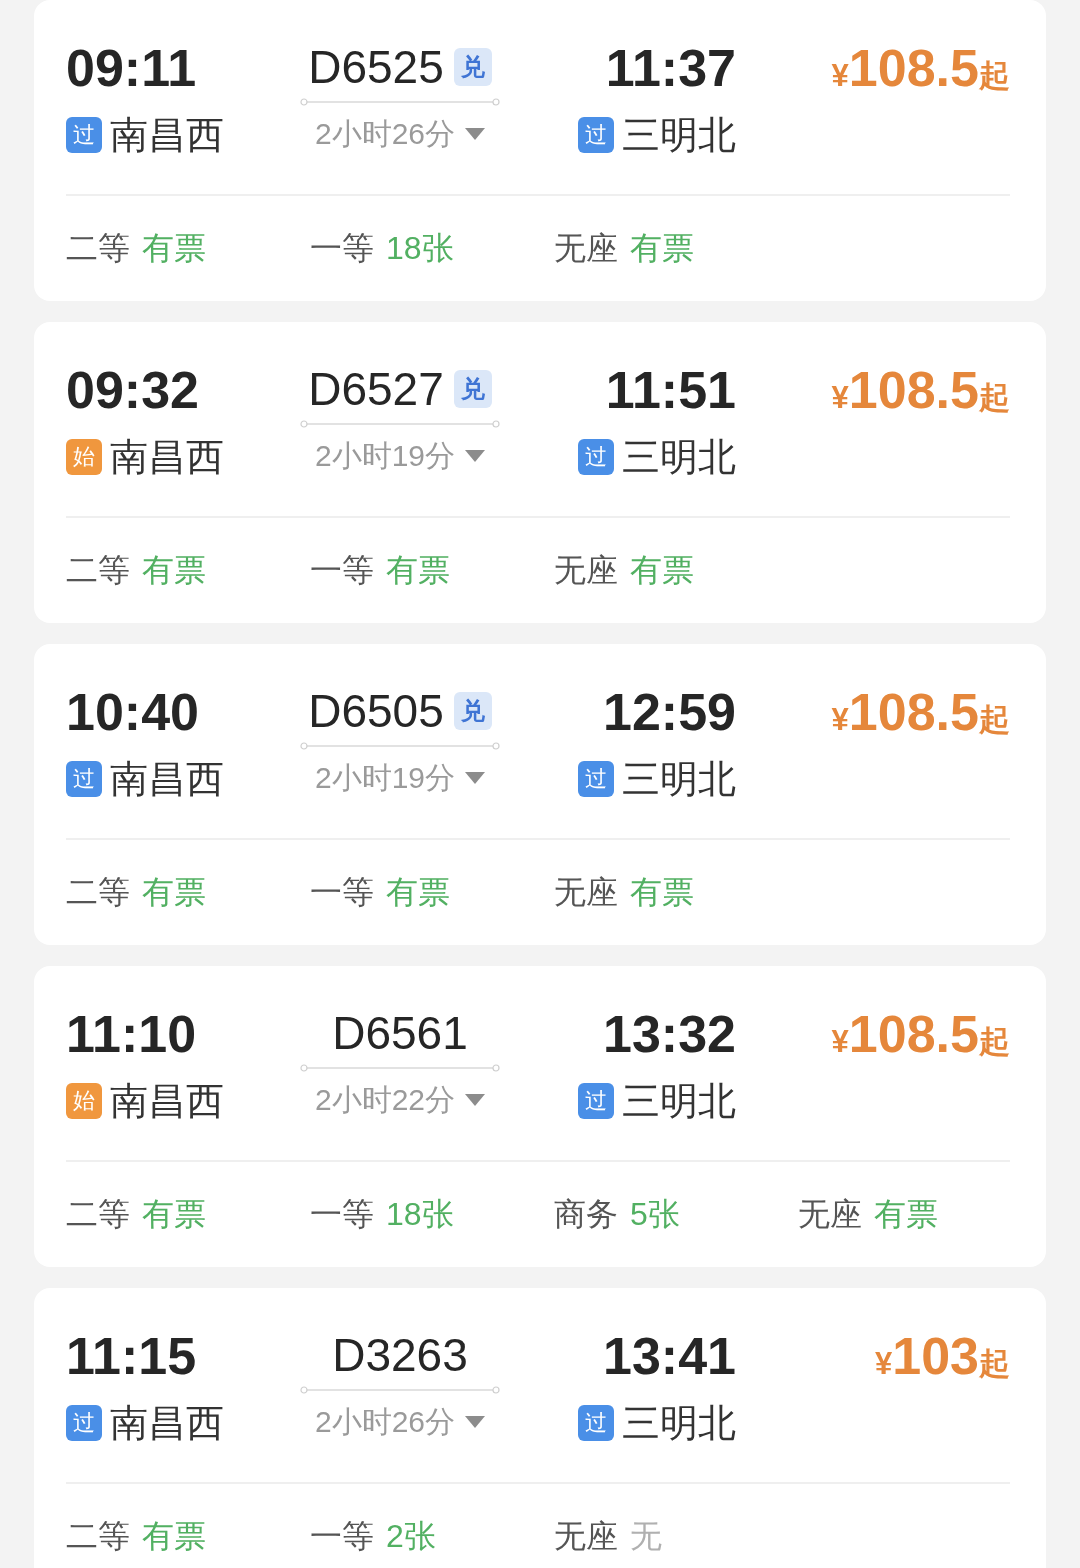 The height and width of the screenshot is (1568, 1080). What do you see at coordinates (669, 1356) in the screenshot?
I see `time-text: 13:41` at bounding box center [669, 1356].